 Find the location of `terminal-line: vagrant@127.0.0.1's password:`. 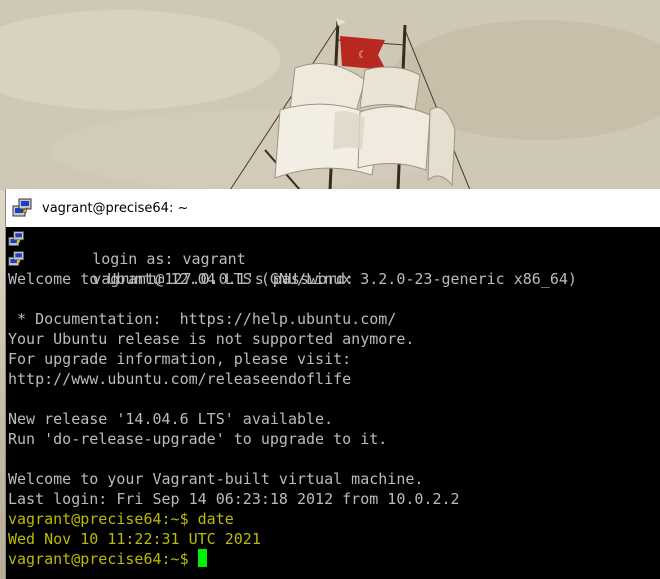

terminal-line: vagrant@127.0.0.1's password: is located at coordinates (181, 268).